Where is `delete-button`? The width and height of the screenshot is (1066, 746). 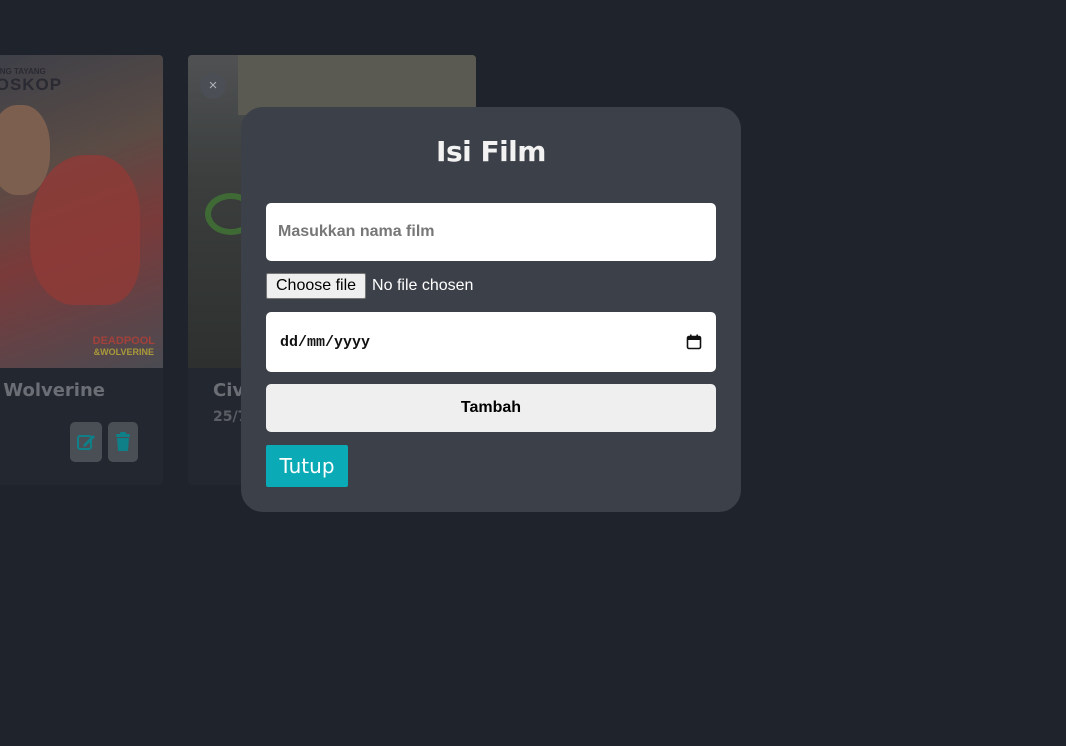 delete-button is located at coordinates (123, 442).